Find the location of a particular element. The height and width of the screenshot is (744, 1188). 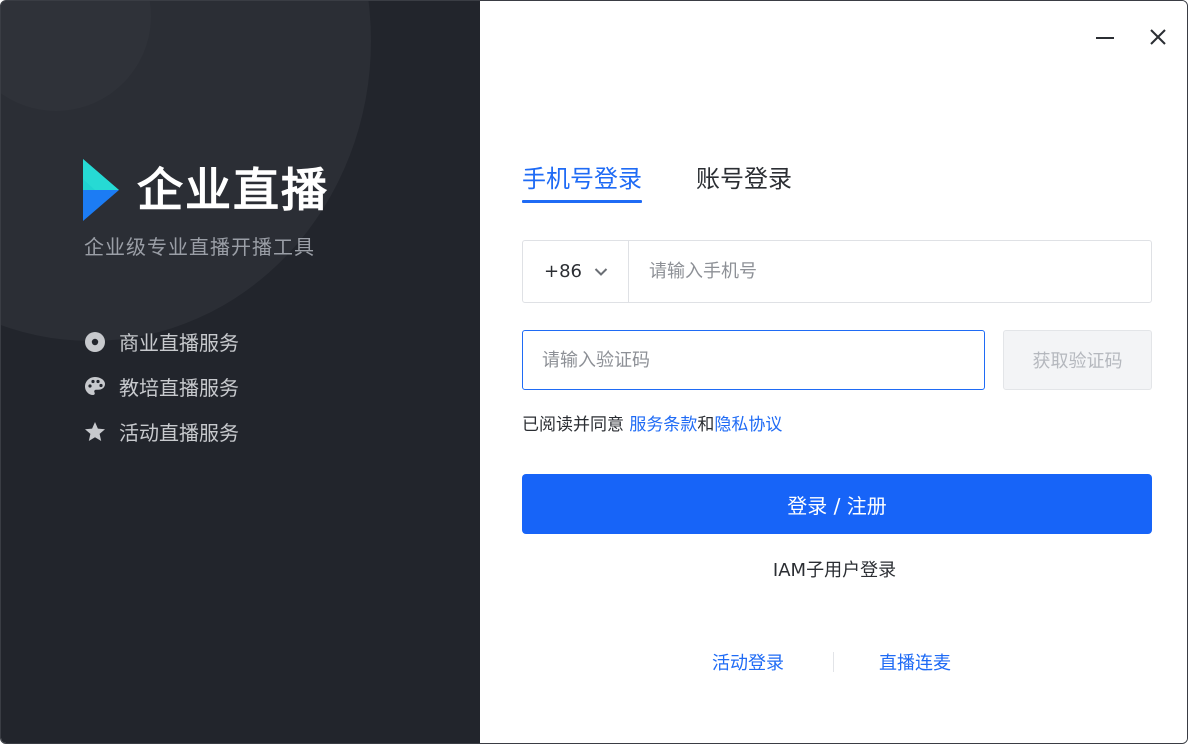

terms-link: 服务条款 is located at coordinates (663, 425).